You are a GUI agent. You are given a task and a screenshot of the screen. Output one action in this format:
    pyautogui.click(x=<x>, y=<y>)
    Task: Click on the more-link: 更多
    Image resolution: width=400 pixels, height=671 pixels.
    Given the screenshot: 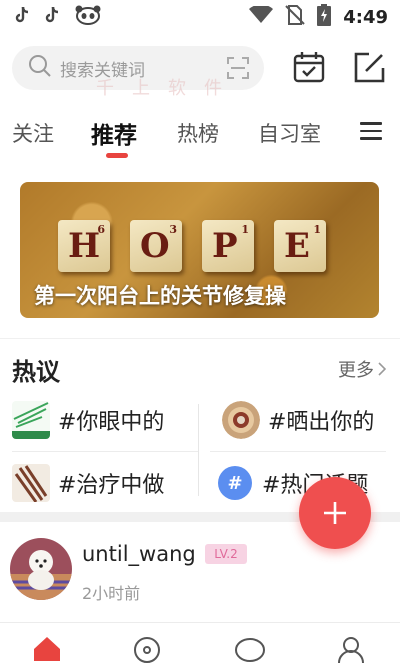 What is the action you would take?
    pyautogui.click(x=362, y=369)
    